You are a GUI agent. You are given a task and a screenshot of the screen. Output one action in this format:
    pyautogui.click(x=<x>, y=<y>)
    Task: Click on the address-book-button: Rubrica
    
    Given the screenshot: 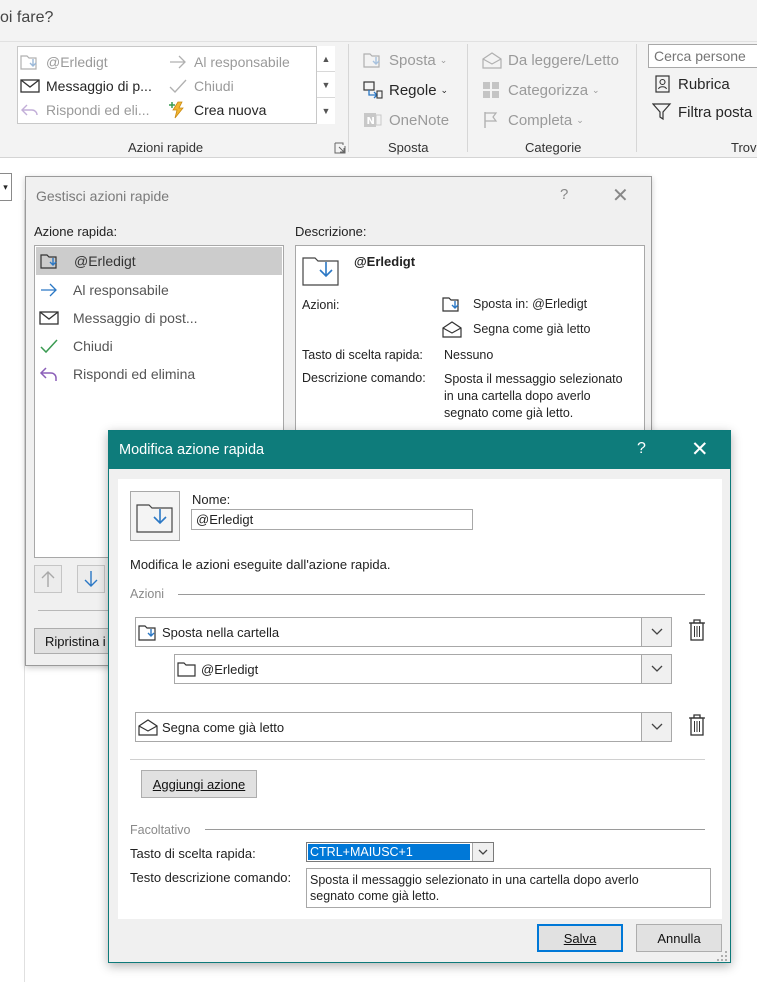 What is the action you would take?
    pyautogui.click(x=692, y=84)
    